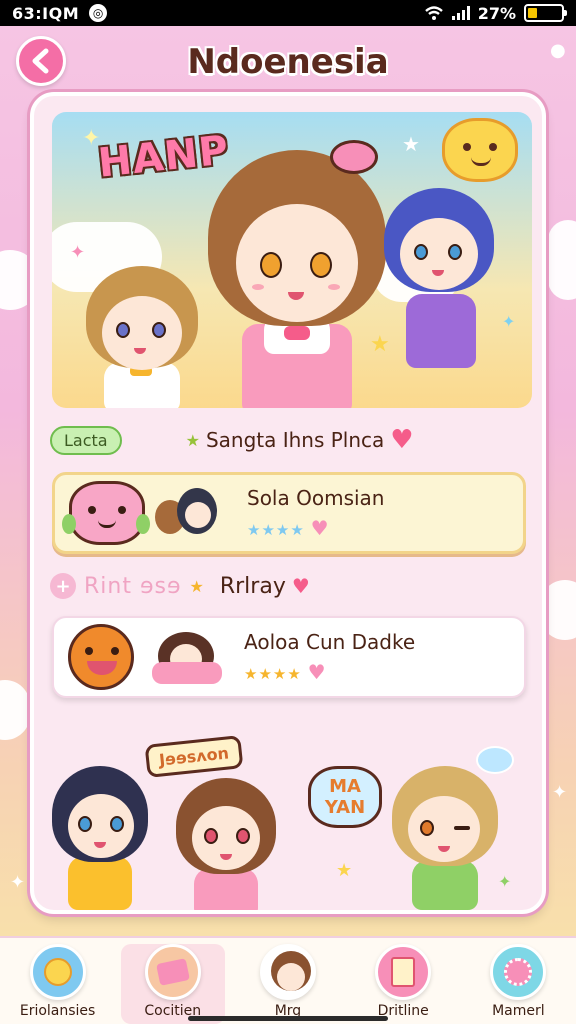 The height and width of the screenshot is (1024, 576). I want to click on nav-item-1: Cocitien, so click(172, 984).